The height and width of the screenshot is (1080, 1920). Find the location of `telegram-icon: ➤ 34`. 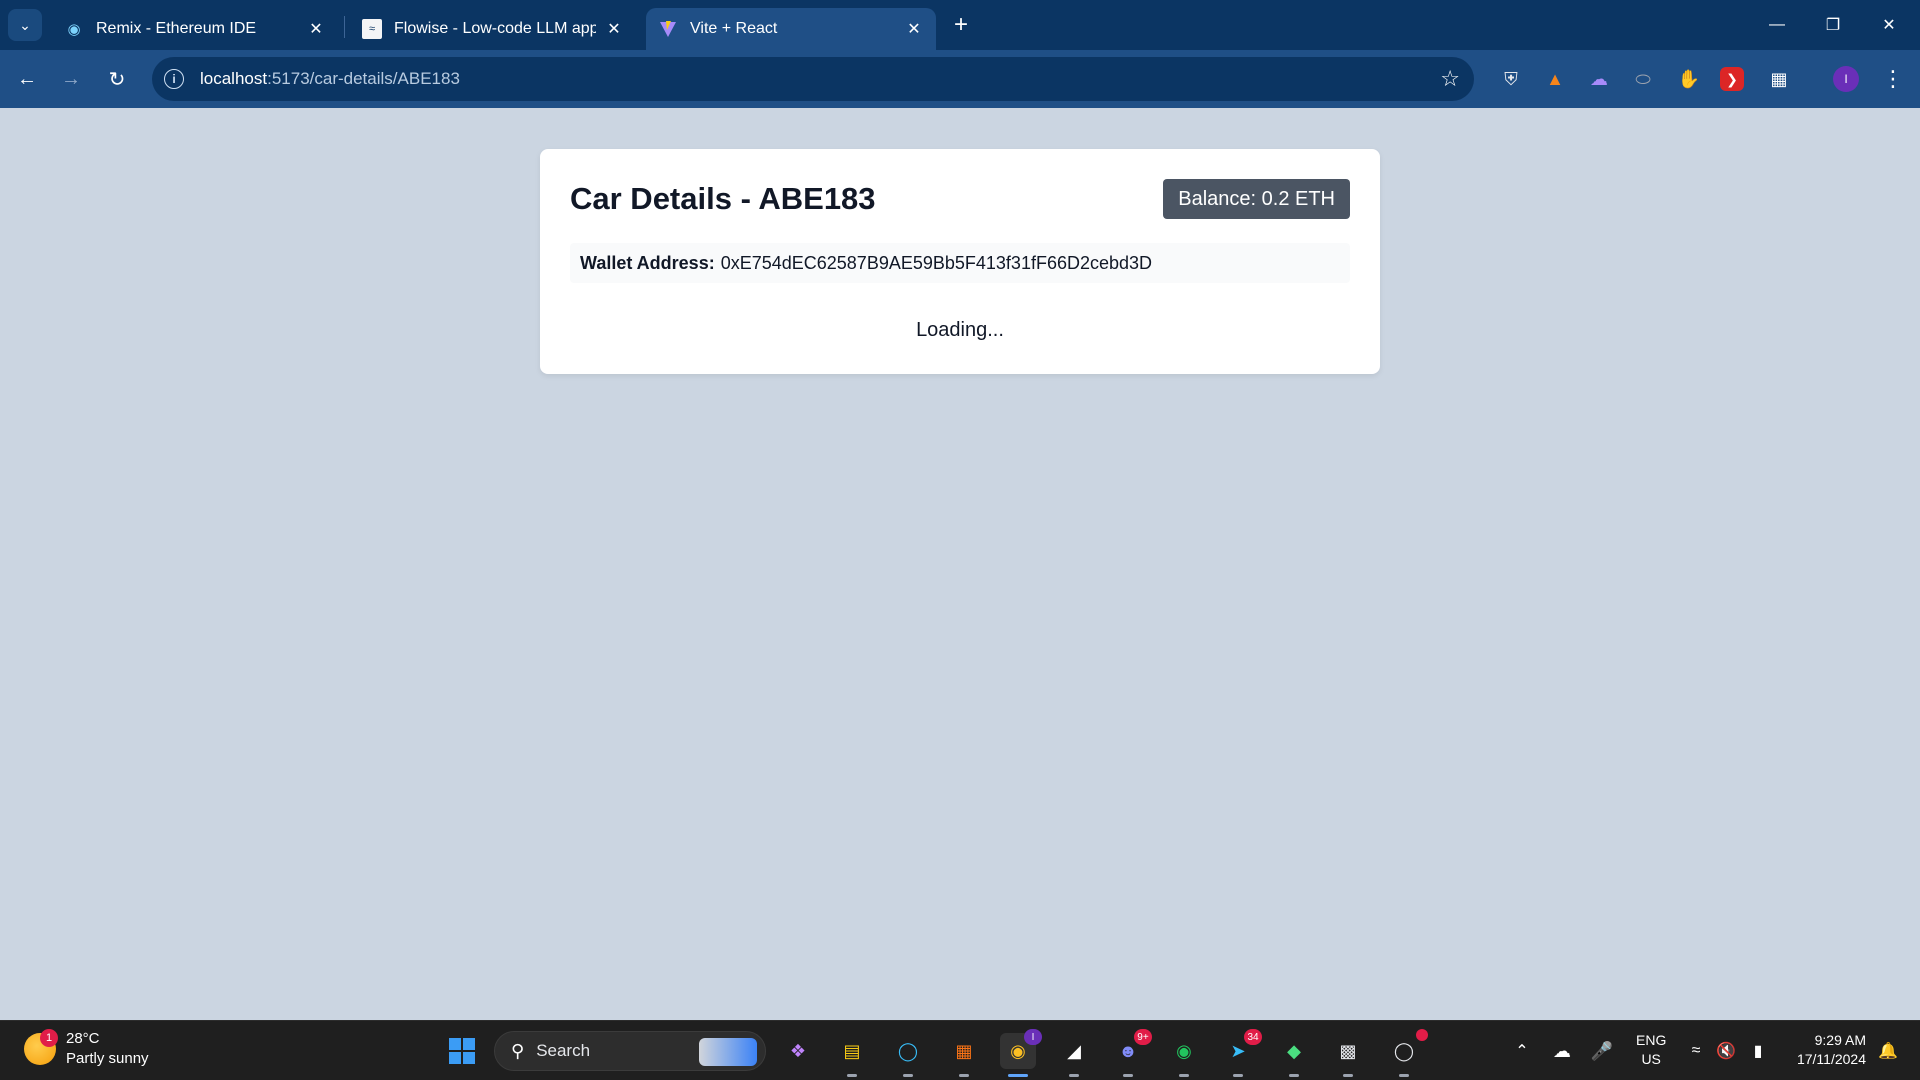

telegram-icon: ➤ 34 is located at coordinates (1241, 1053).